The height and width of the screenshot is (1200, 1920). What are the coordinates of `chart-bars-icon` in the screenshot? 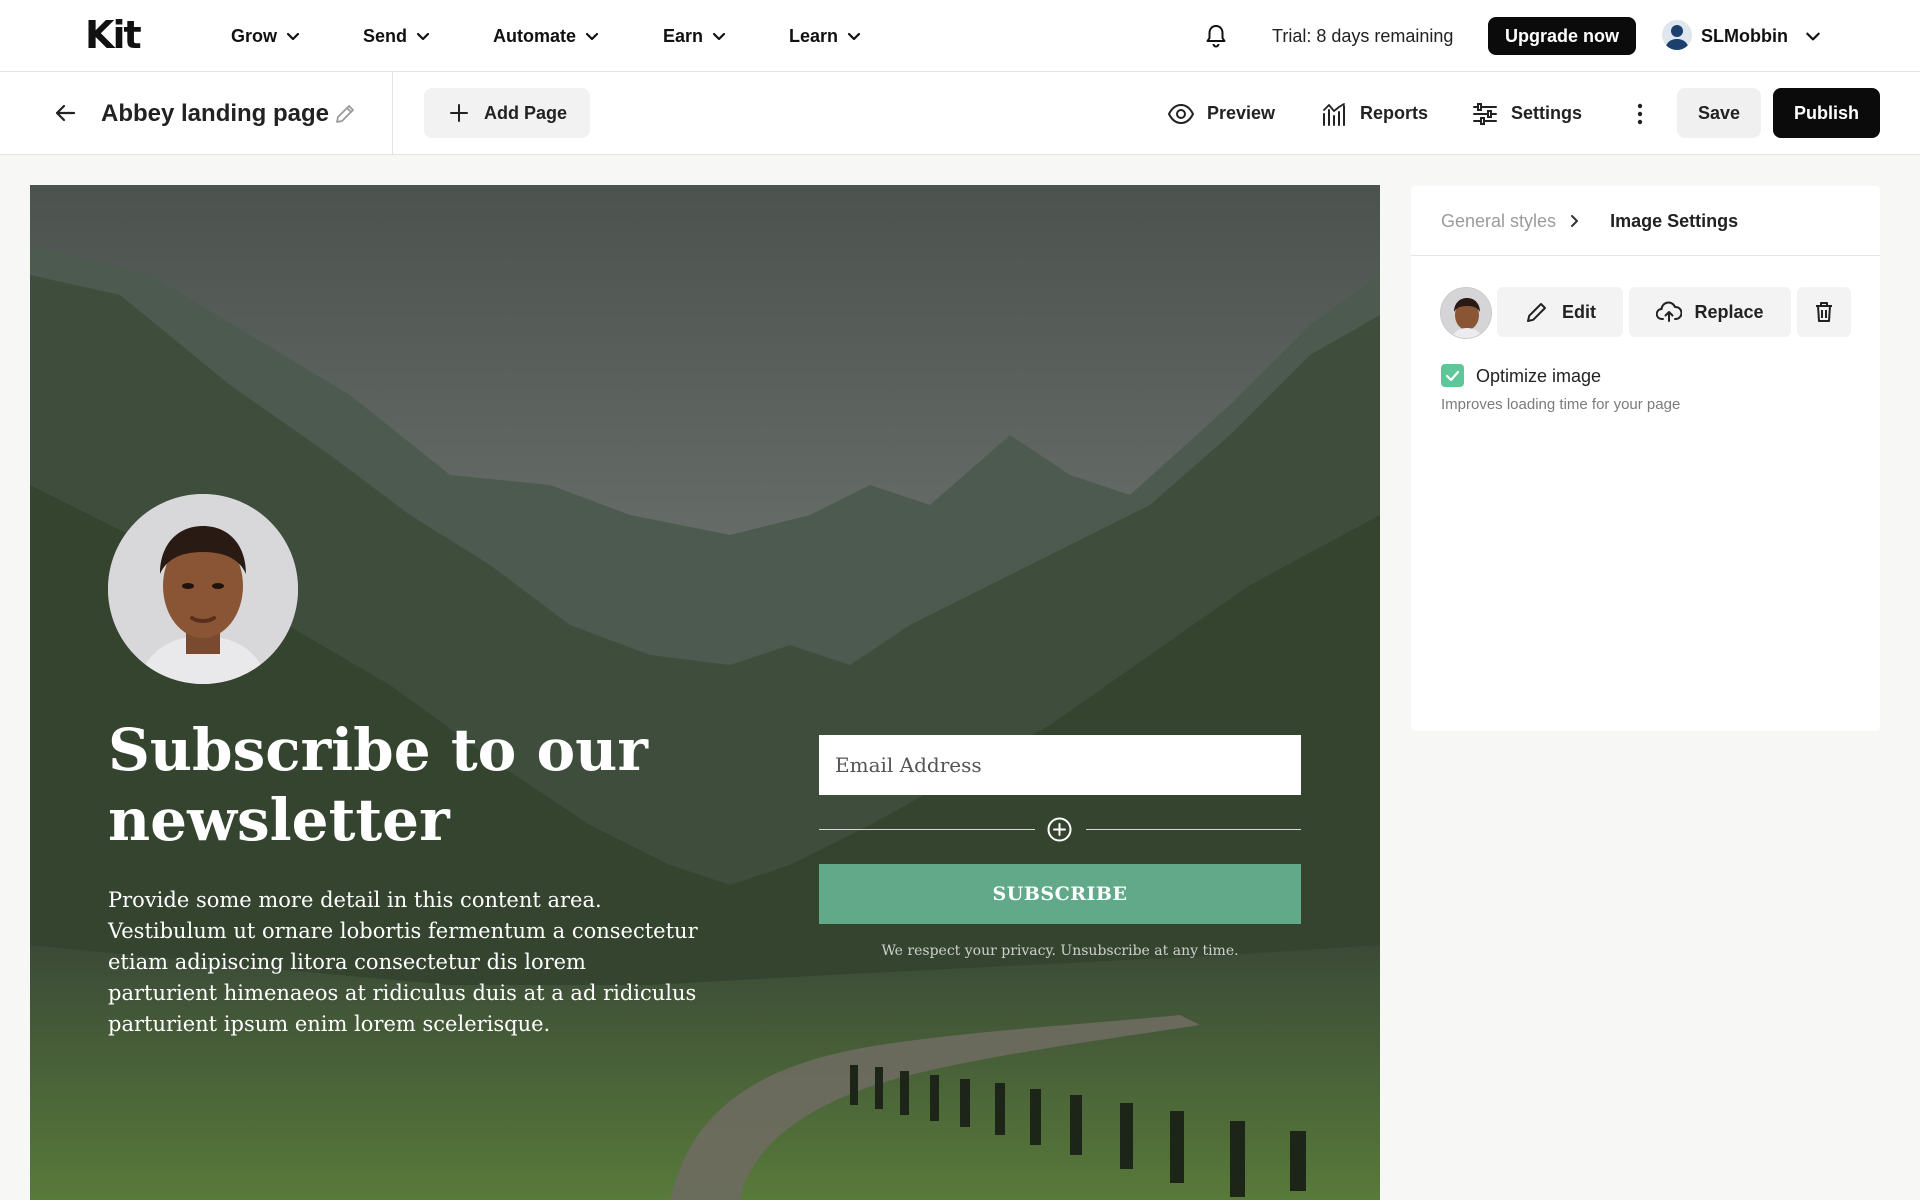 It's located at (1334, 114).